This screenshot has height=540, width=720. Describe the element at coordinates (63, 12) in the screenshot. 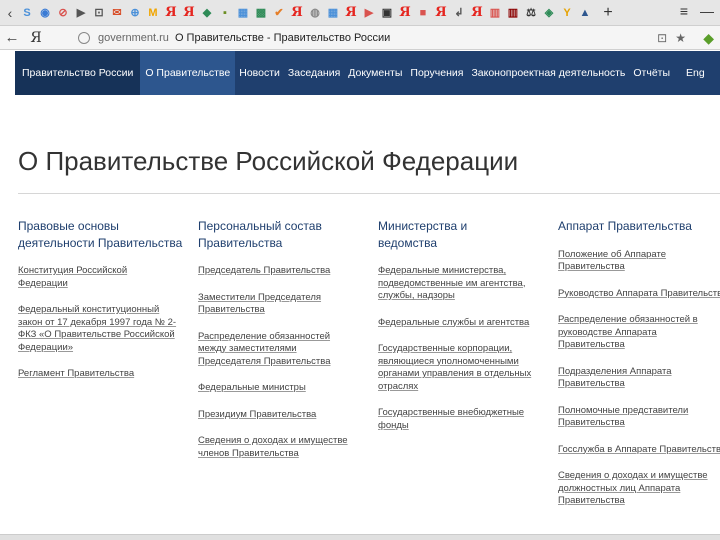

I see `tab-favicon-icon: ⊘` at that location.